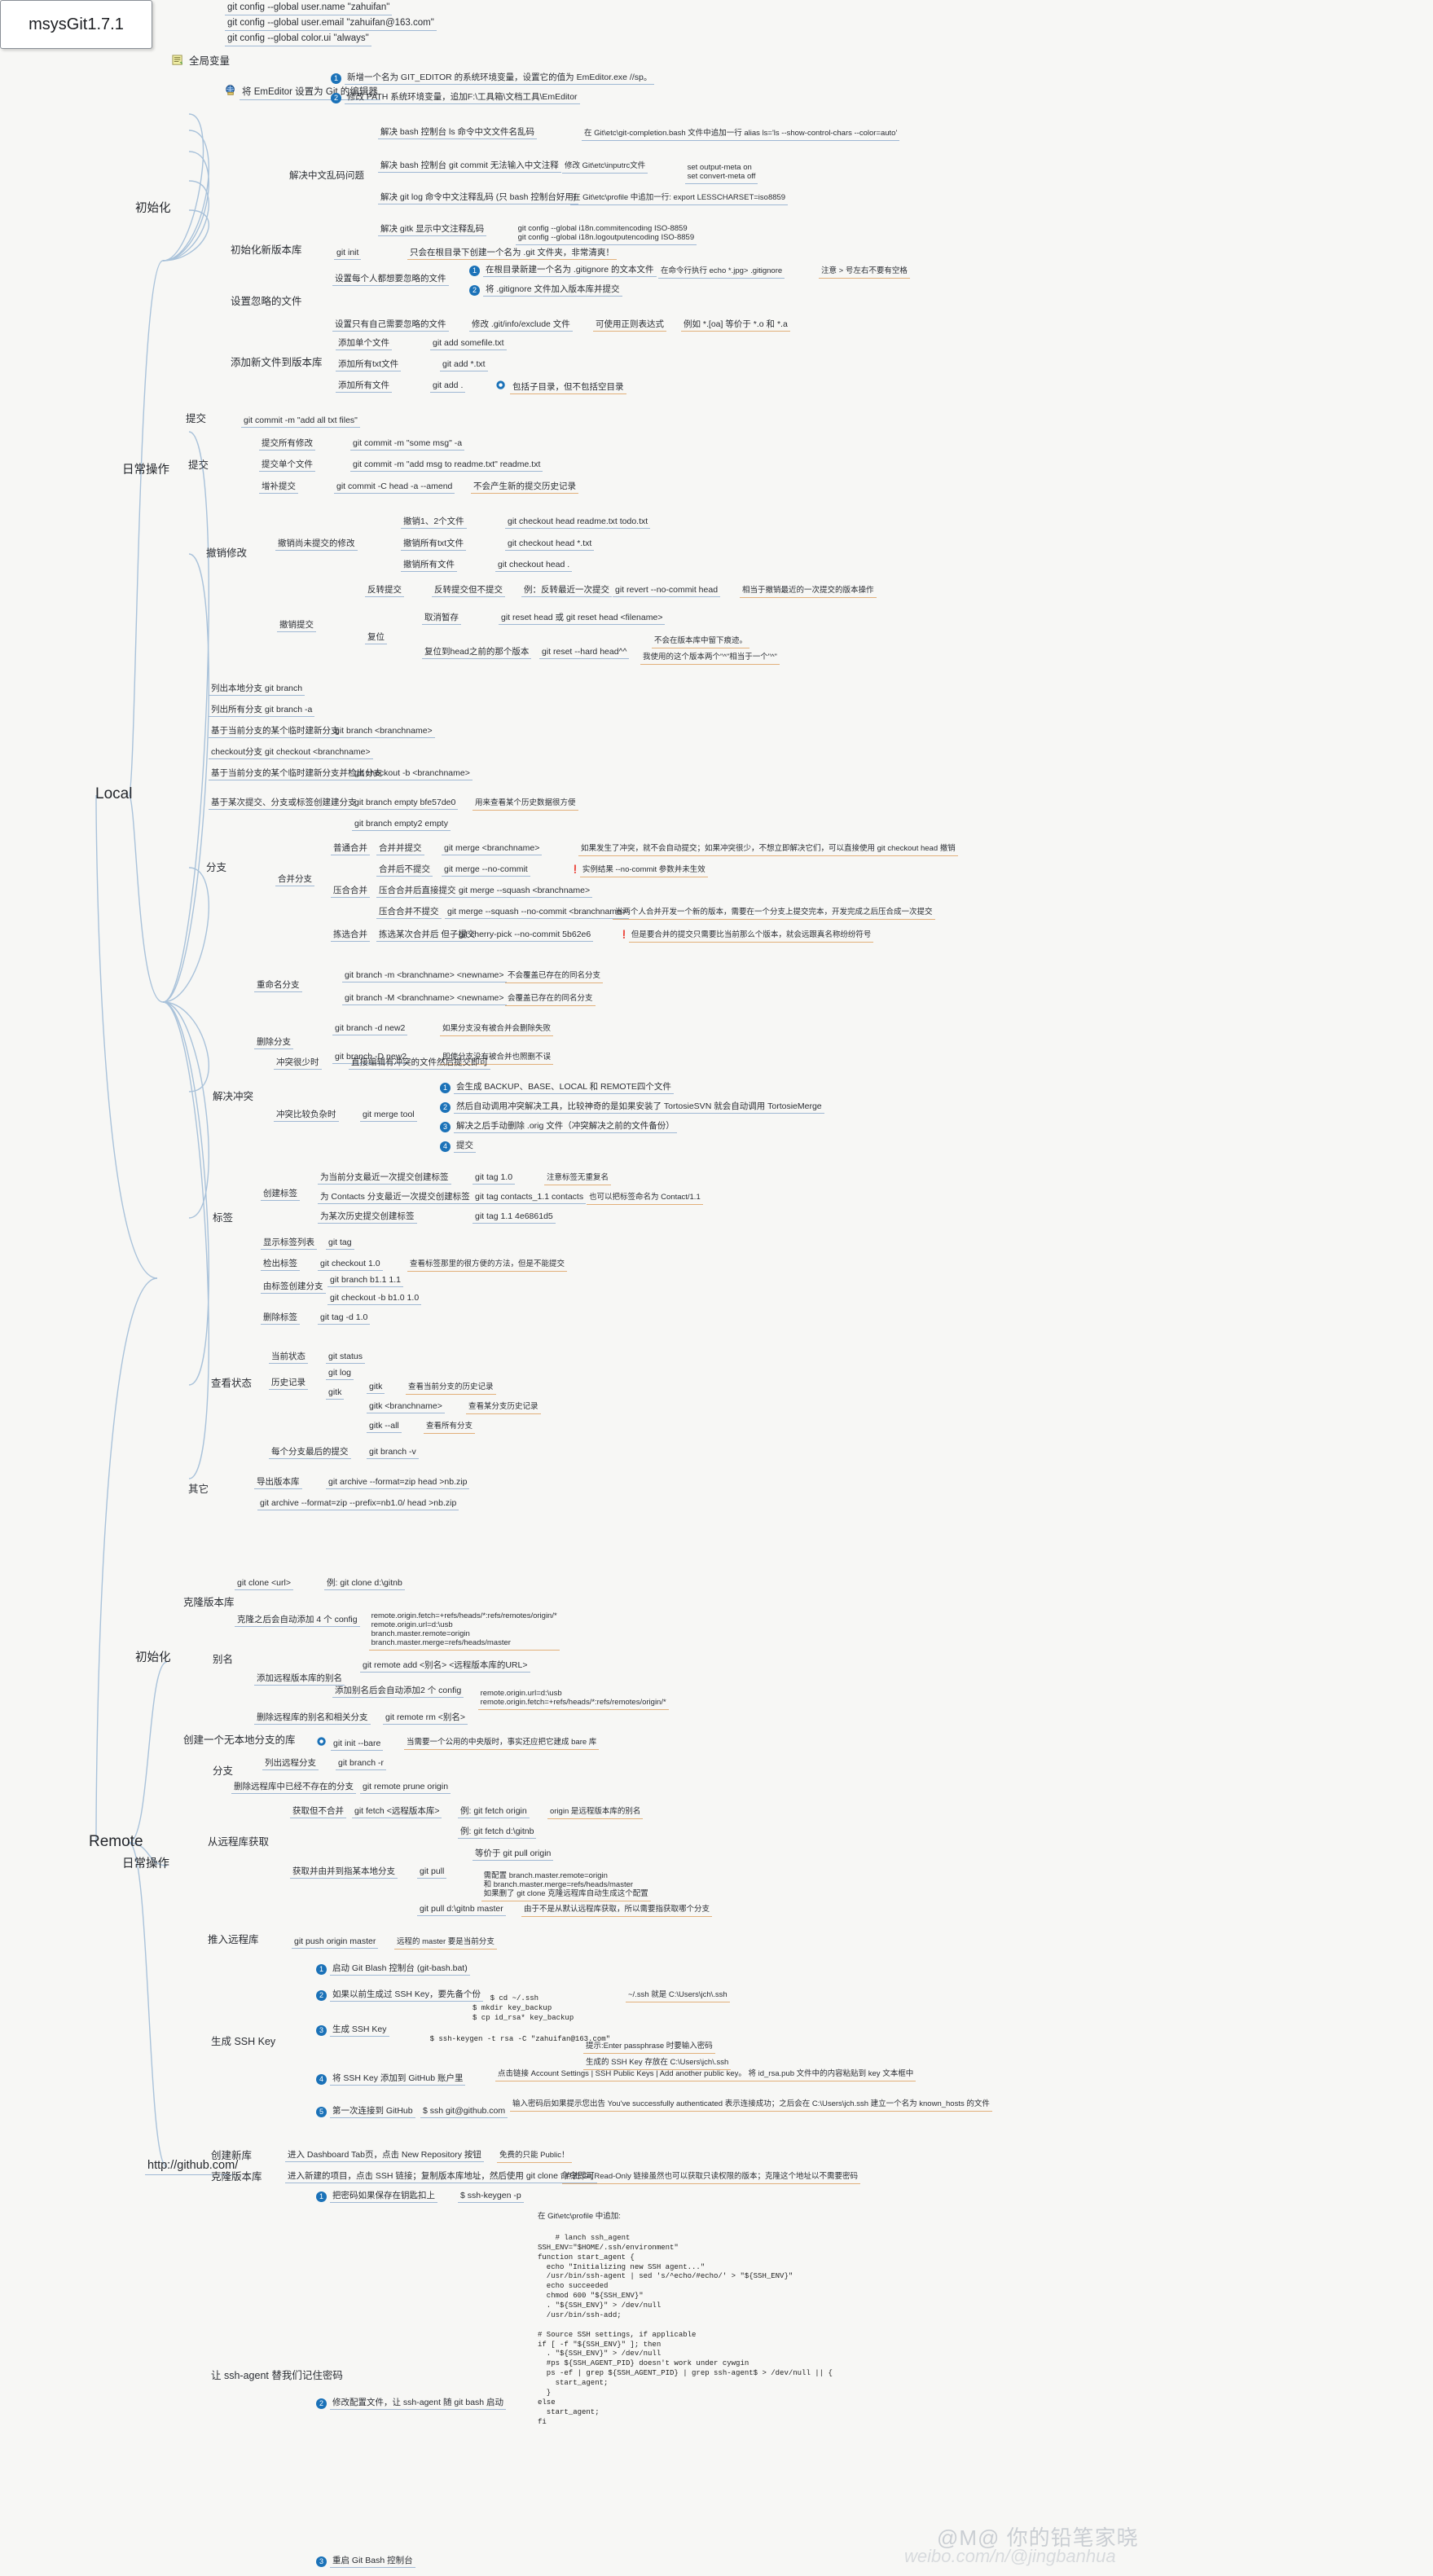 This screenshot has width=1433, height=2576. Describe the element at coordinates (710, 659) in the screenshot. I see `undo-reset-note-1b: 我使用的这个版本两个"^"相当于一个"^"` at that location.